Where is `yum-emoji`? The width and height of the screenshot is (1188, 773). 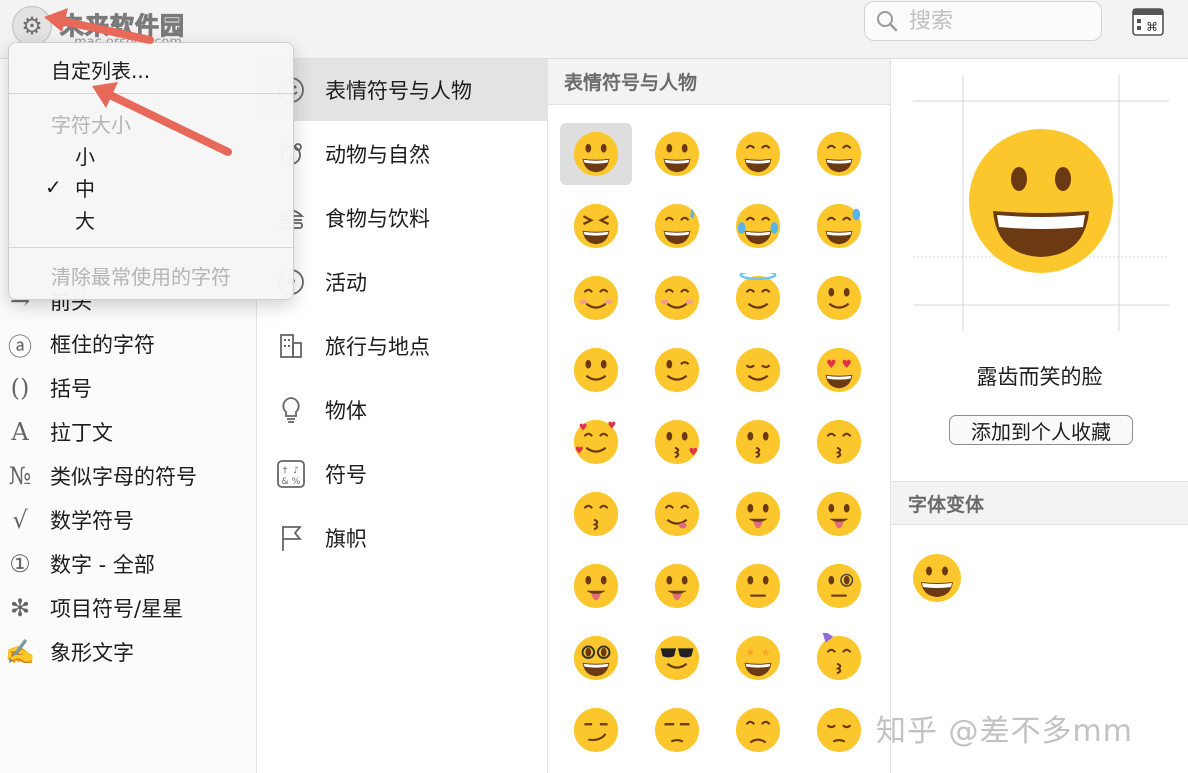
yum-emoji is located at coordinates (677, 514).